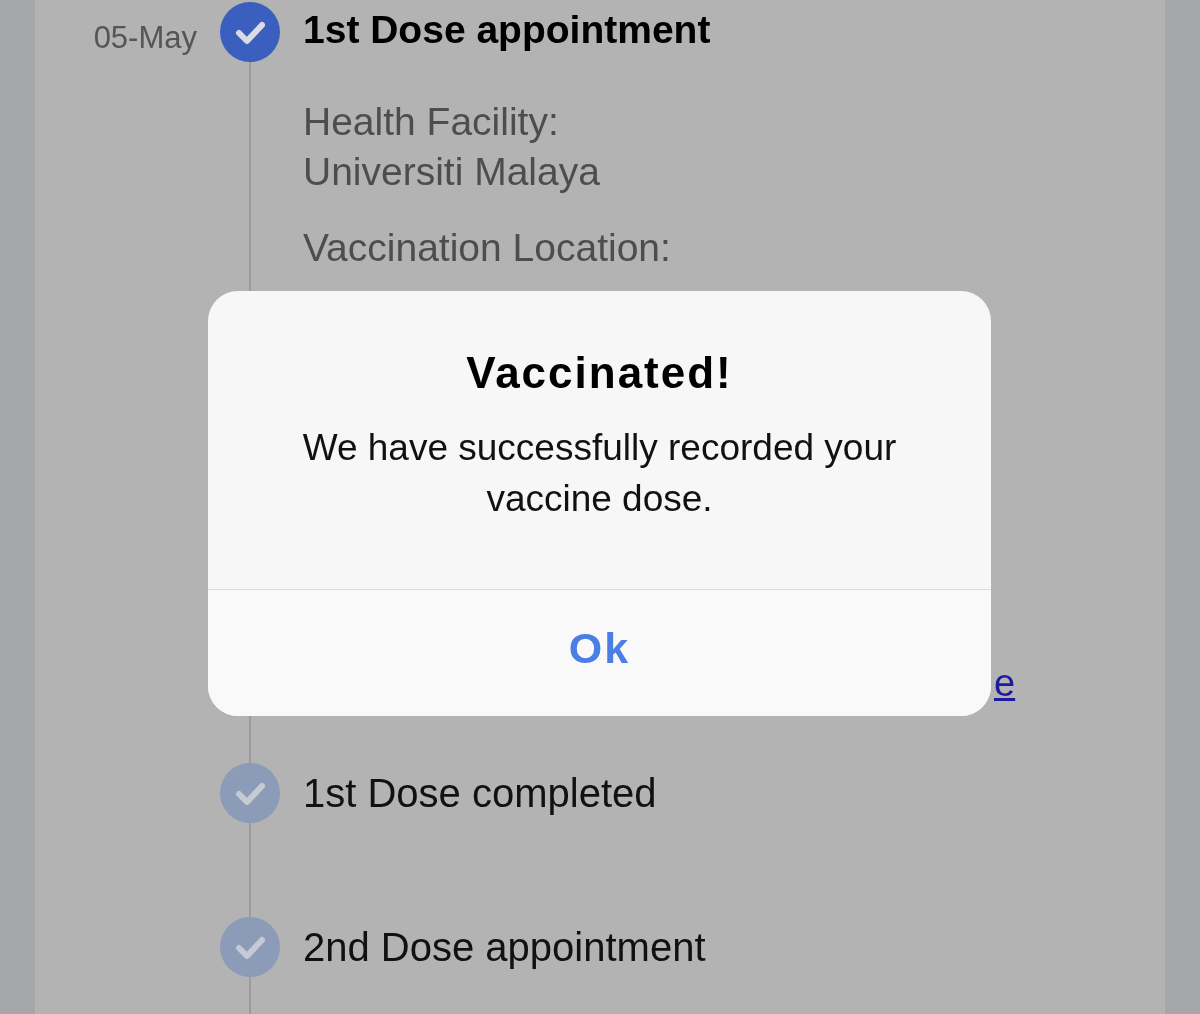 This screenshot has height=1014, width=1200. I want to click on dialog-message: We have successfully recorded your vaccine dose., so click(599, 473).